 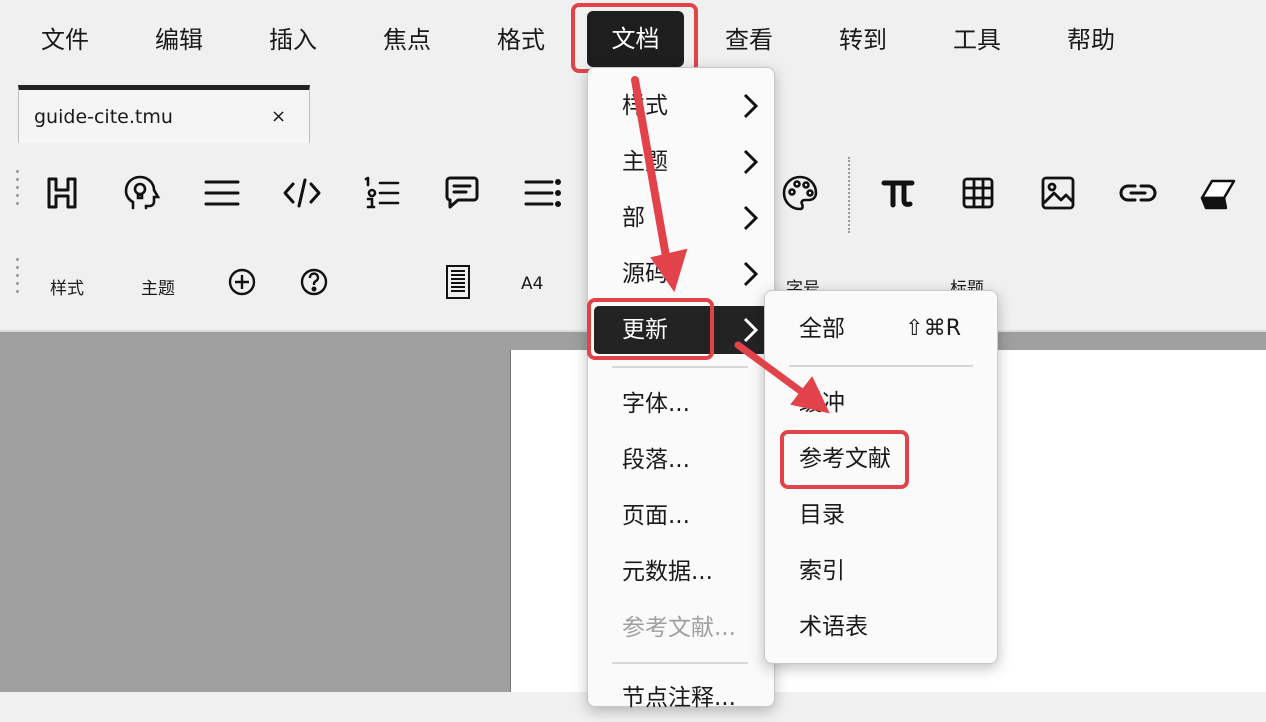 I want to click on toolbar-grip, so click(x=18, y=190).